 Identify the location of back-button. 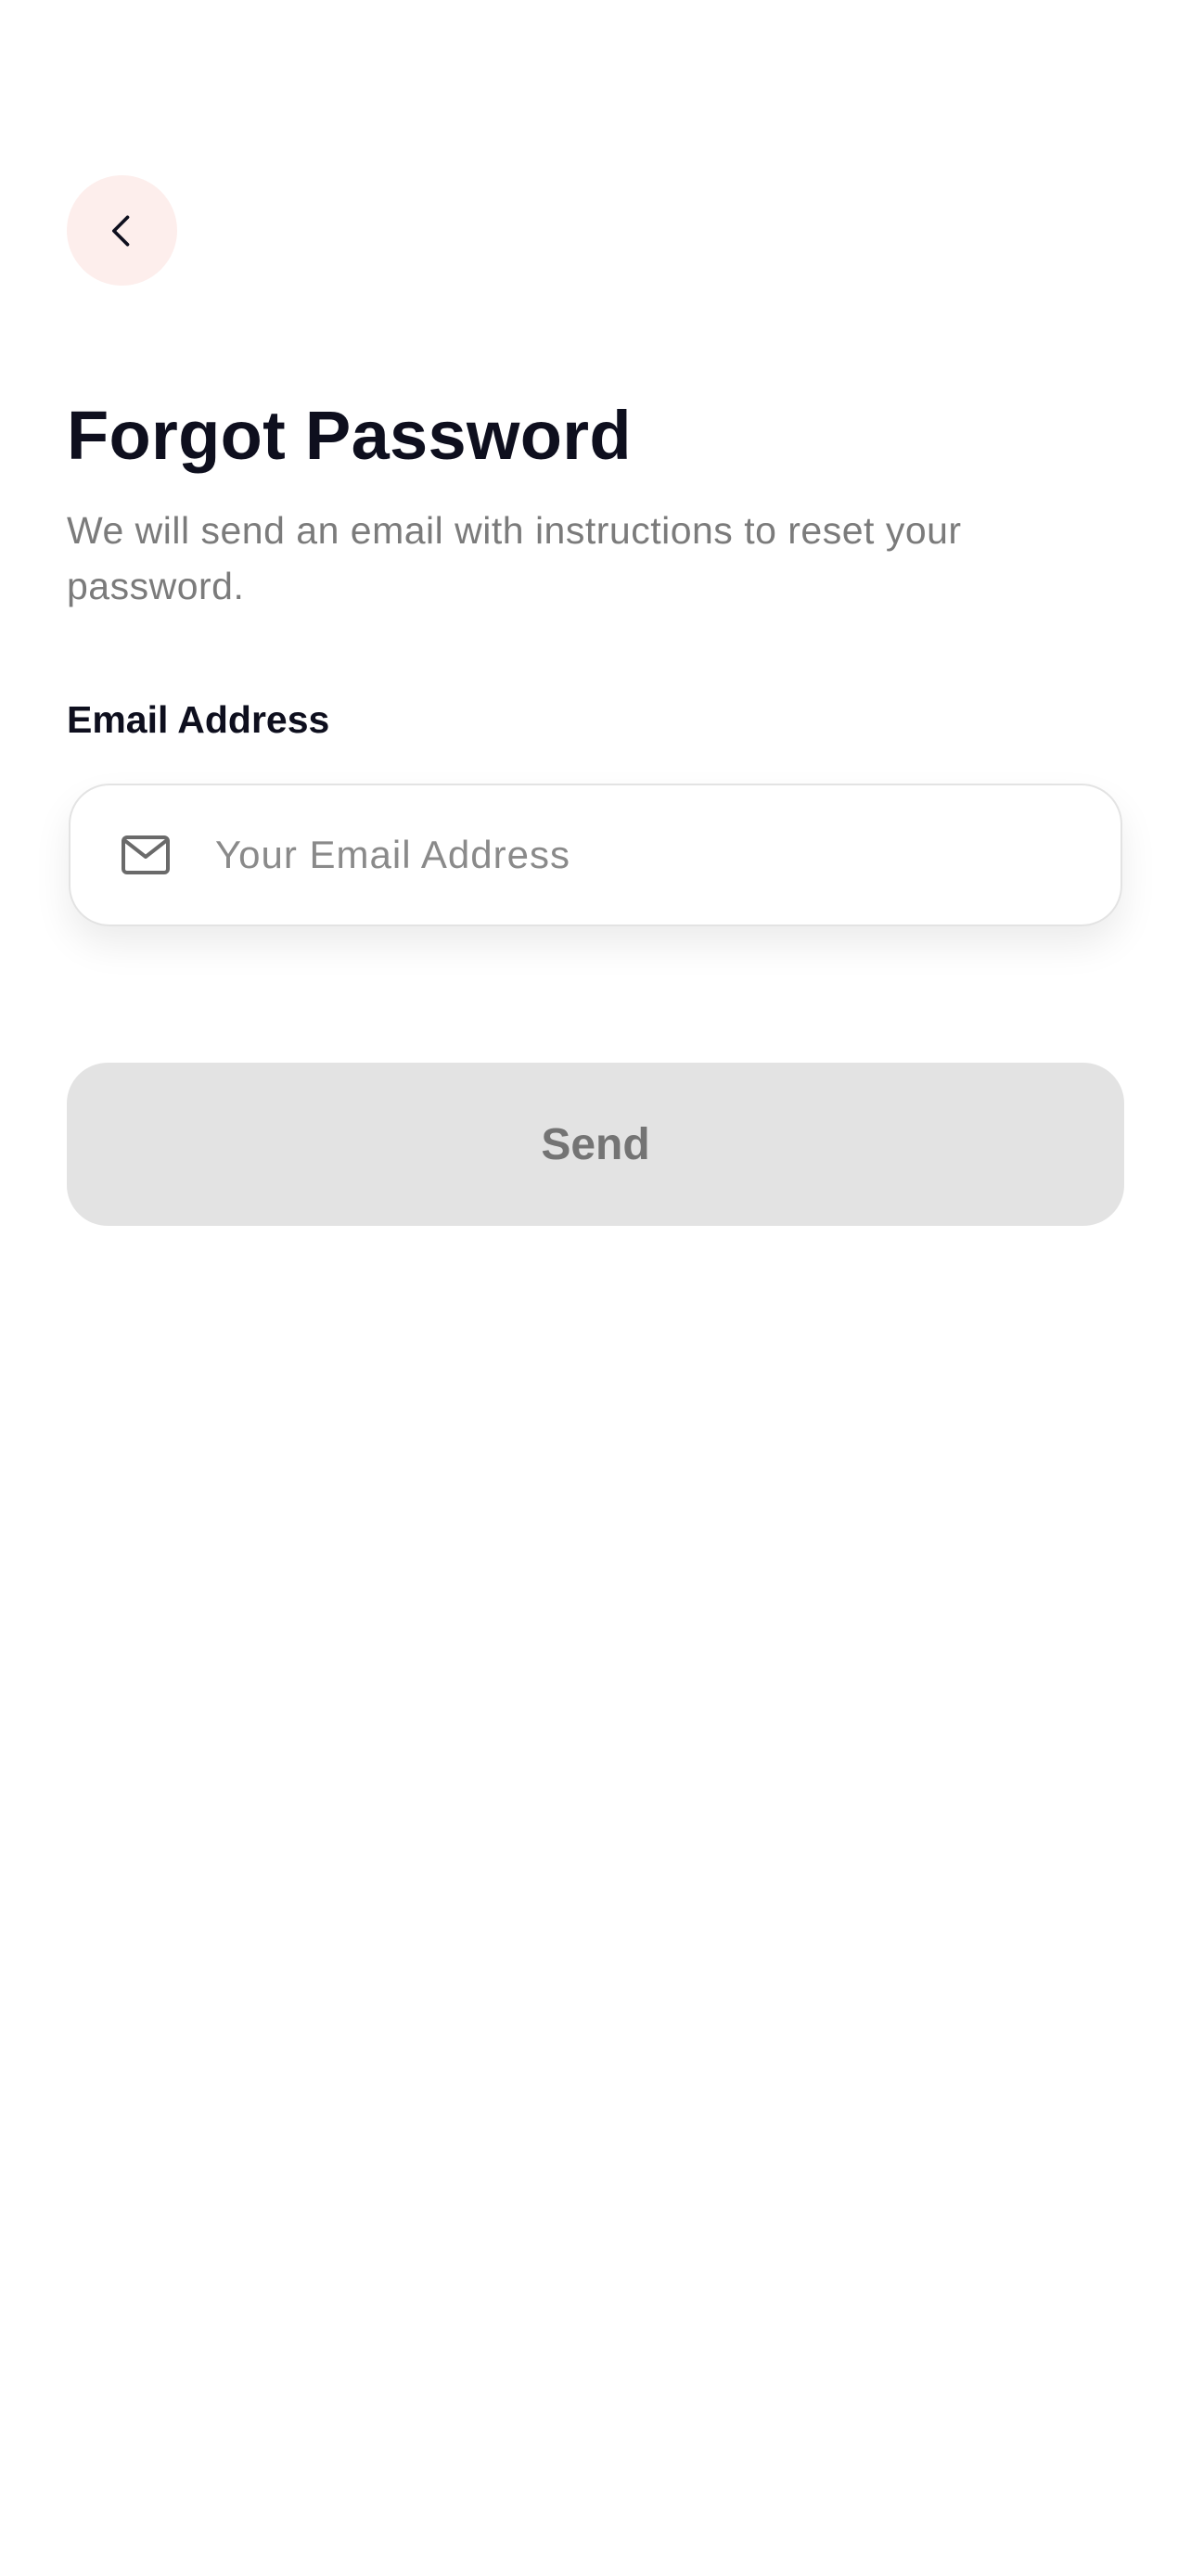
(122, 231).